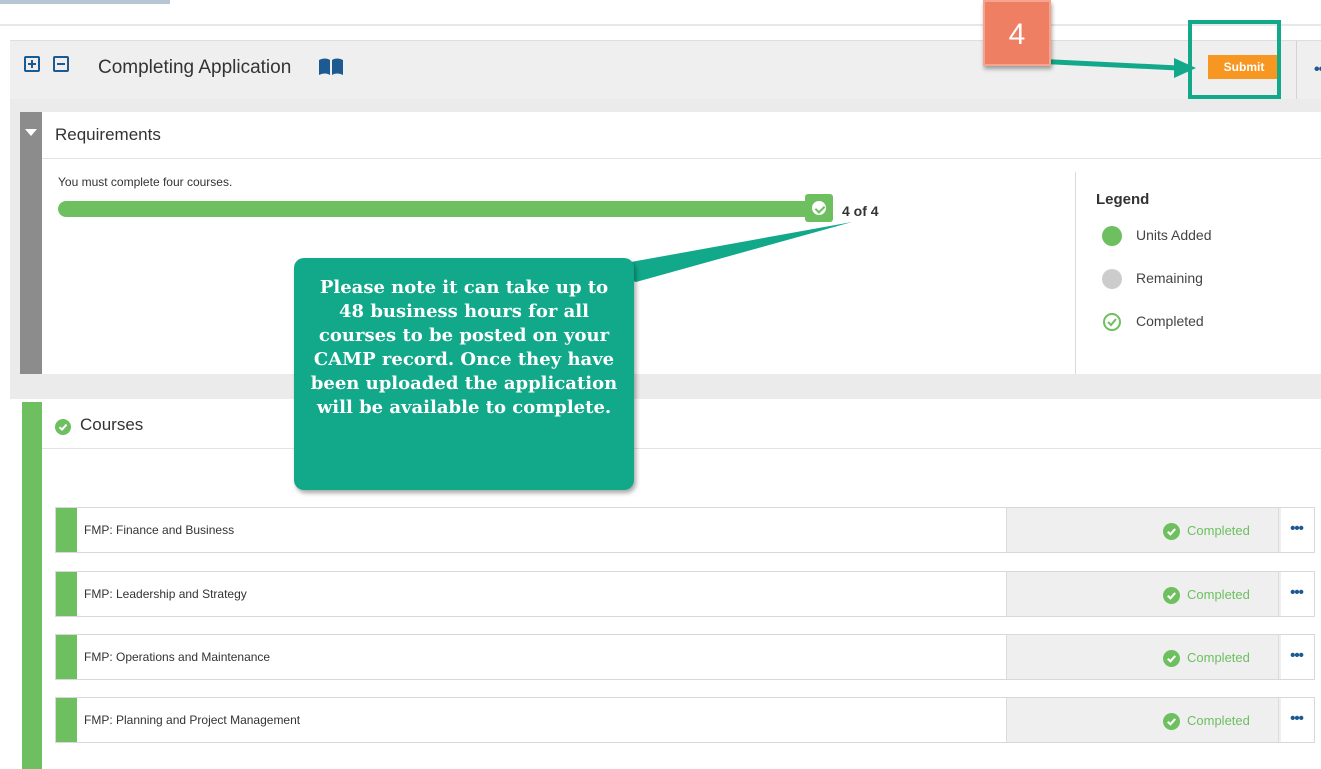 The height and width of the screenshot is (769, 1321). I want to click on page-title: Completing Application, so click(195, 67).